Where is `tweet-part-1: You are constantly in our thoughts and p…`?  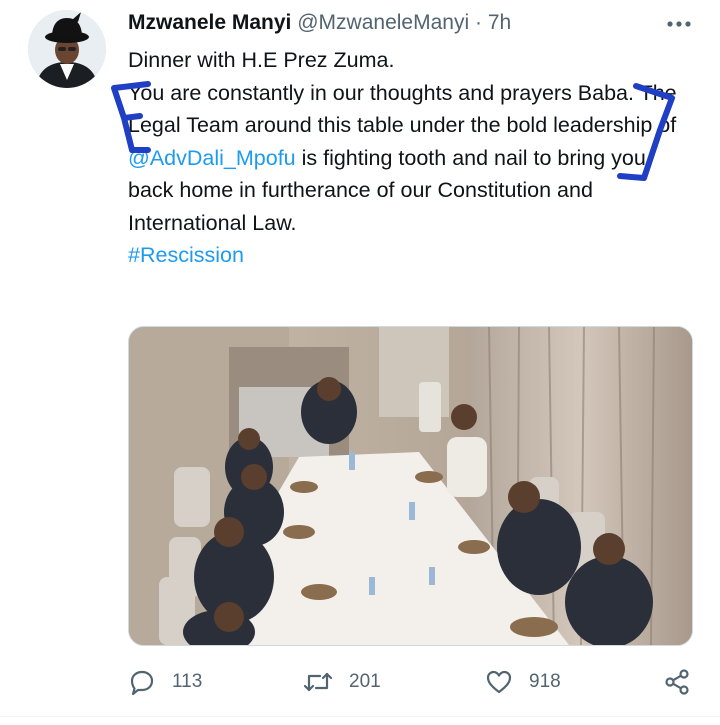
tweet-part-1: You are constantly in our thoughts and p… is located at coordinates (402, 109).